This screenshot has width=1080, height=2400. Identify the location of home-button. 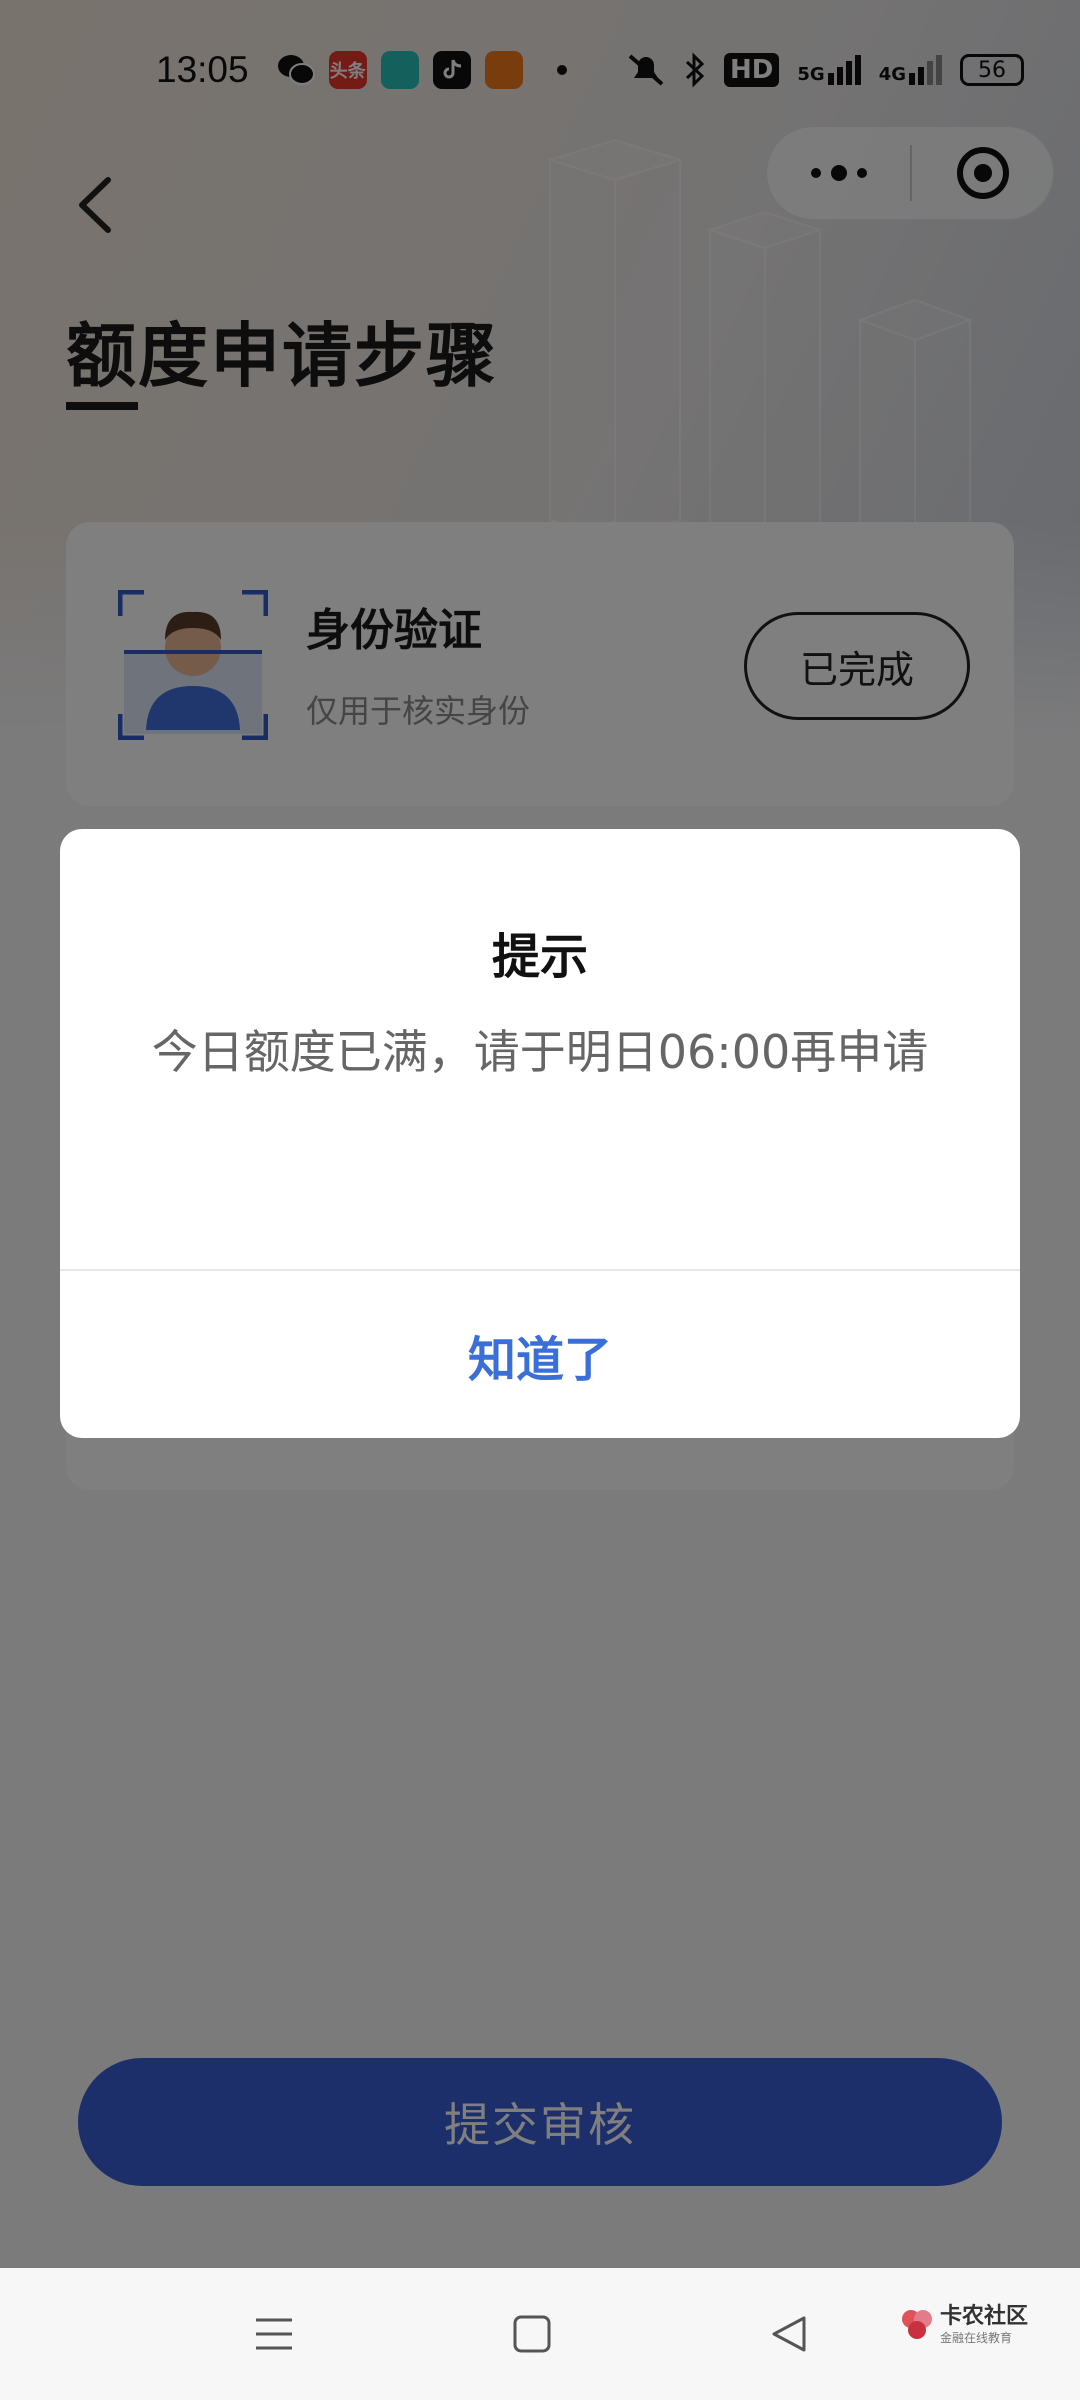
(532, 2334).